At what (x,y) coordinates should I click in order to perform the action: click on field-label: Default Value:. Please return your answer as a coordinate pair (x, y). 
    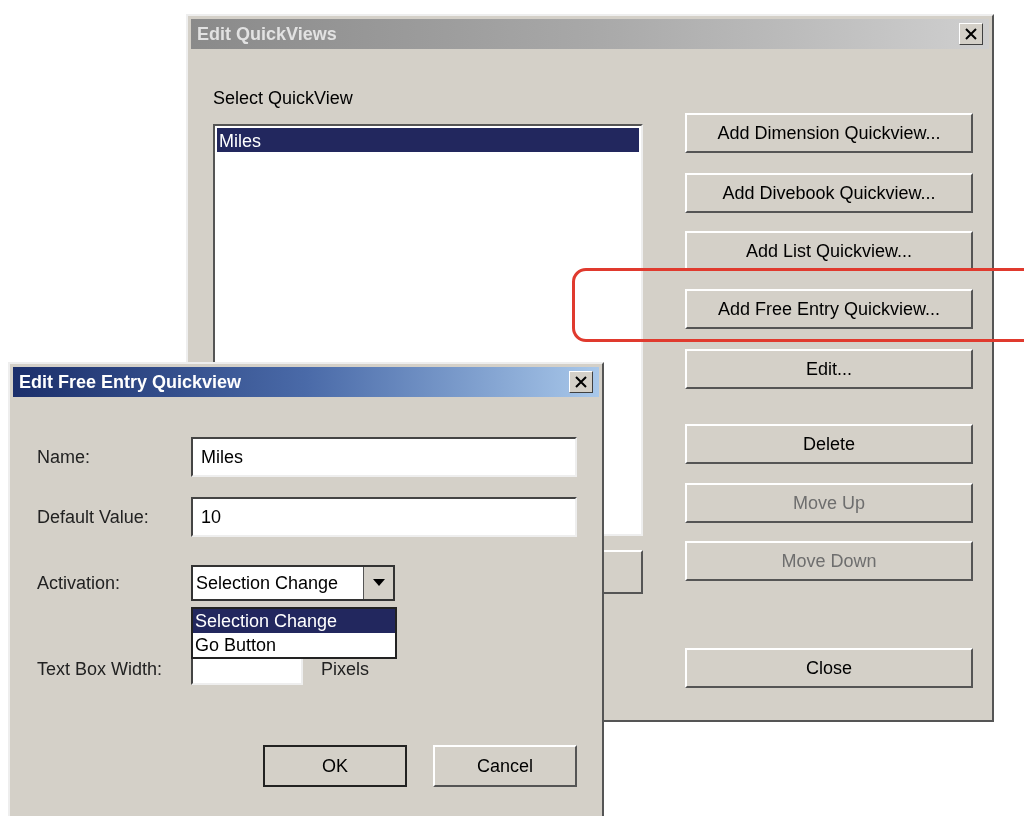
    Looking at the image, I should click on (93, 517).